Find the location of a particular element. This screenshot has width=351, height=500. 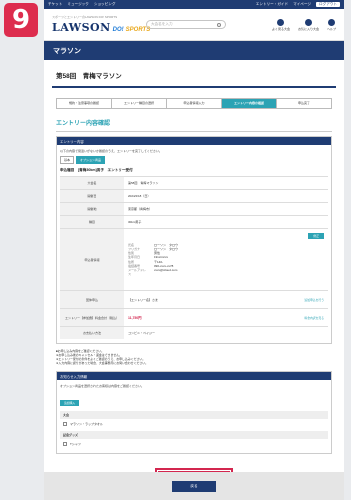

option-item: Tシャツ is located at coordinates (194, 444).